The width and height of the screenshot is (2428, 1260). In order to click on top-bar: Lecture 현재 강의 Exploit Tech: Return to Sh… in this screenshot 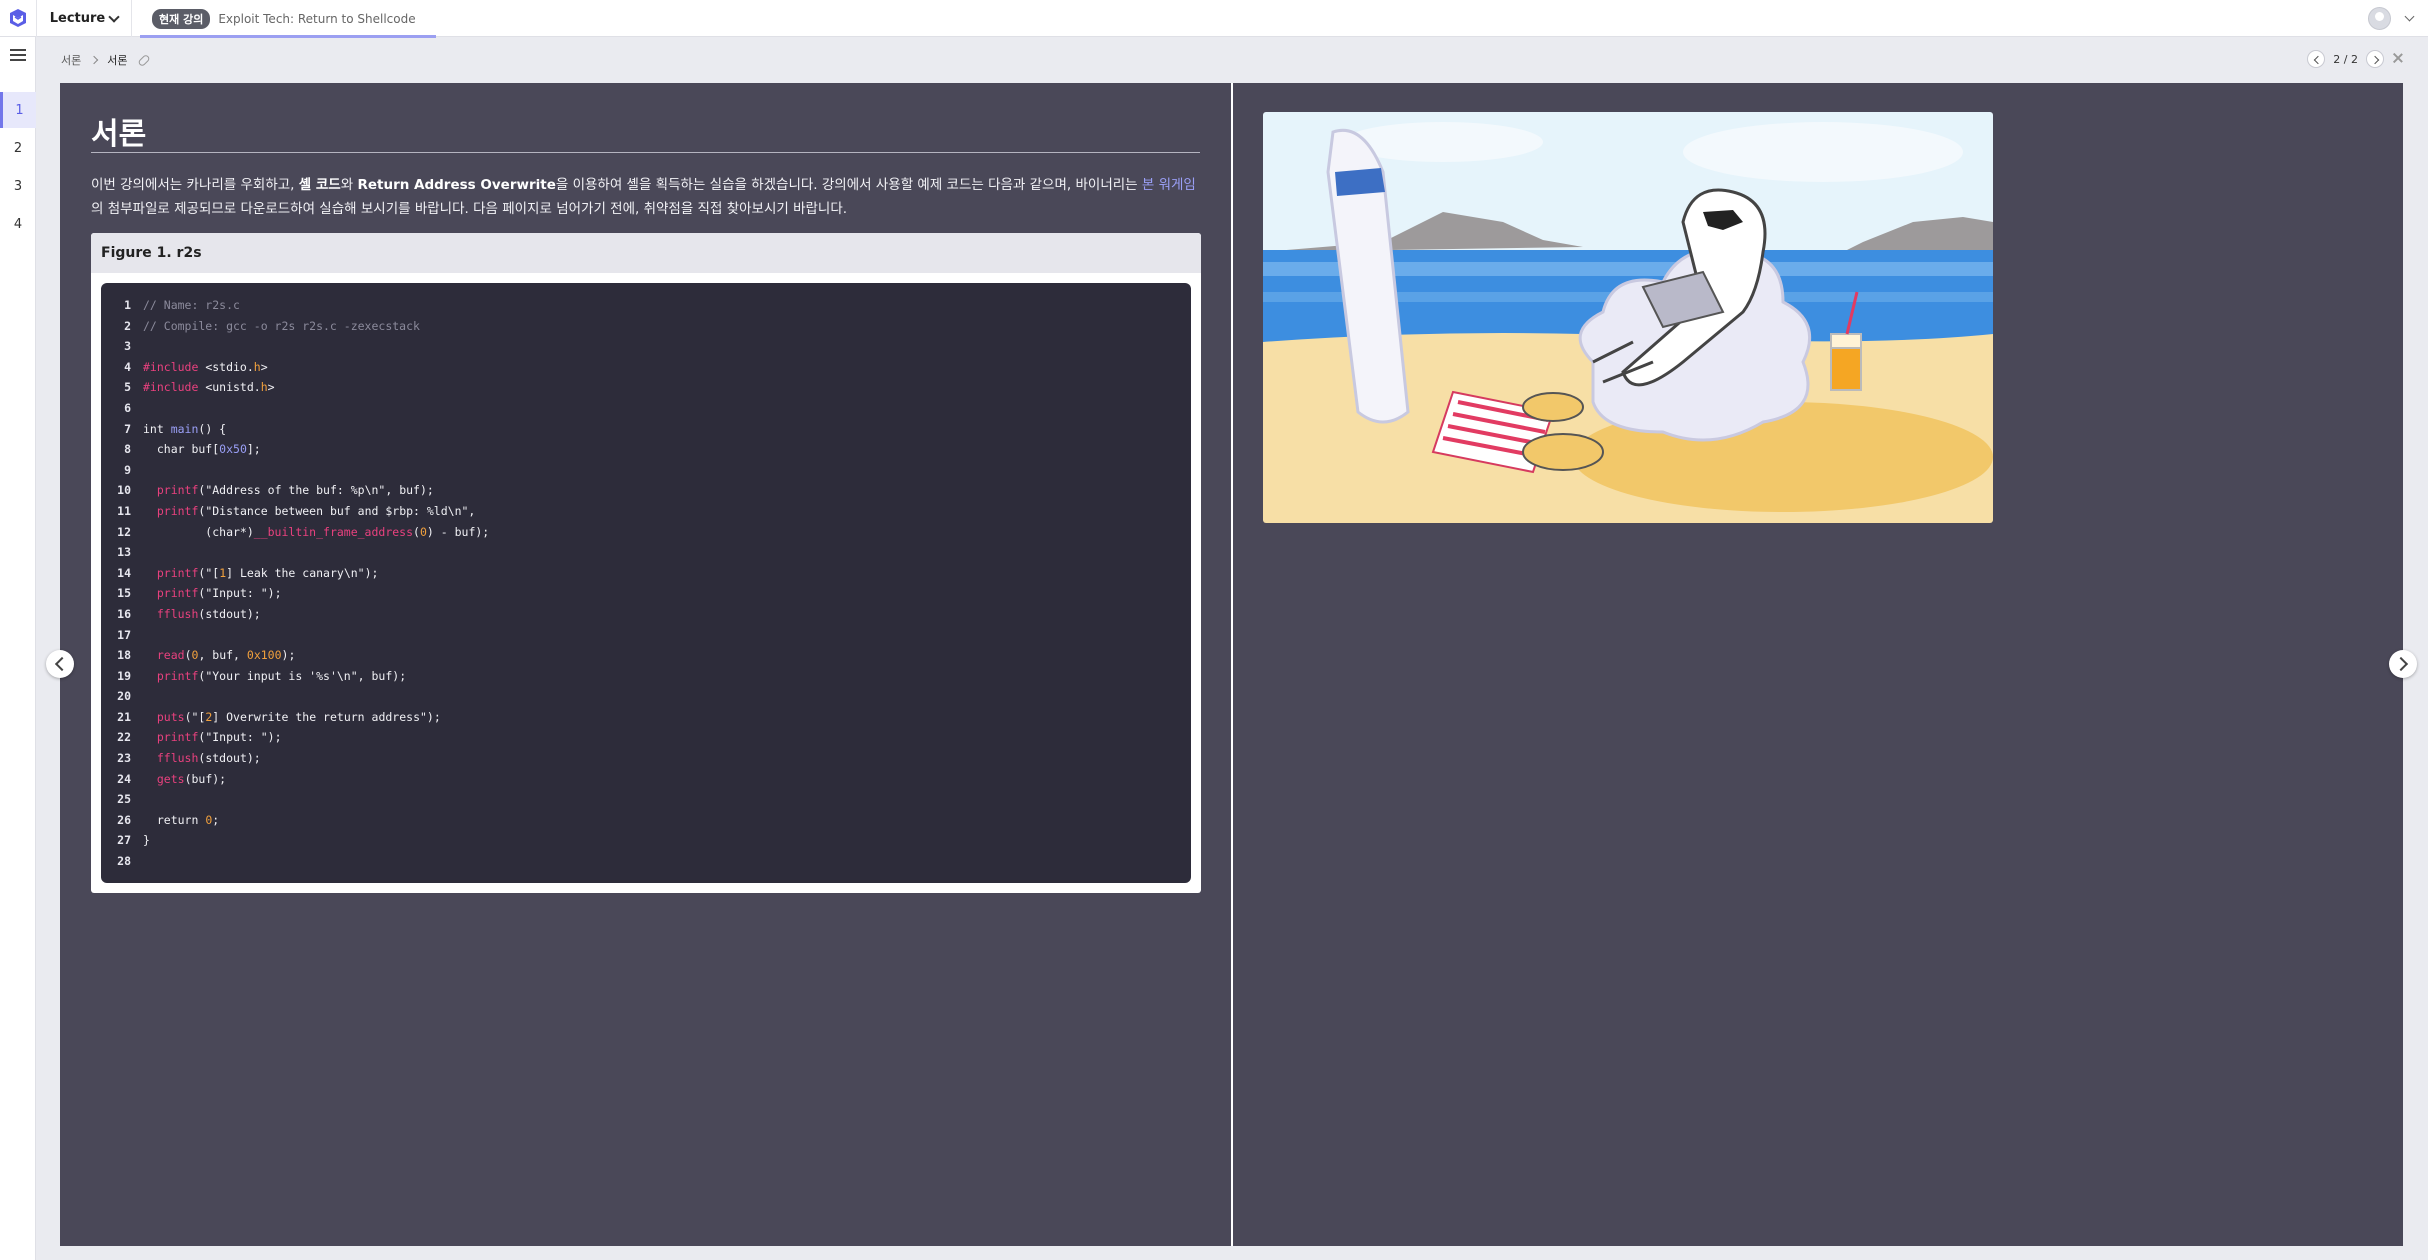, I will do `click(1214, 19)`.